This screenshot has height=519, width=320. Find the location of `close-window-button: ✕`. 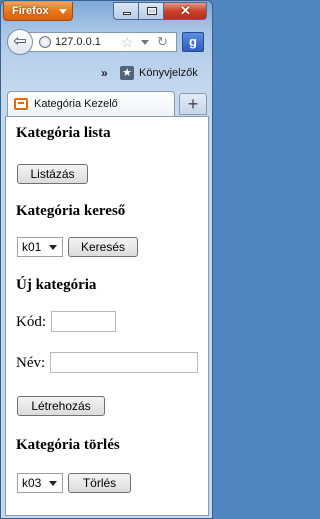

close-window-button: ✕ is located at coordinates (185, 11).